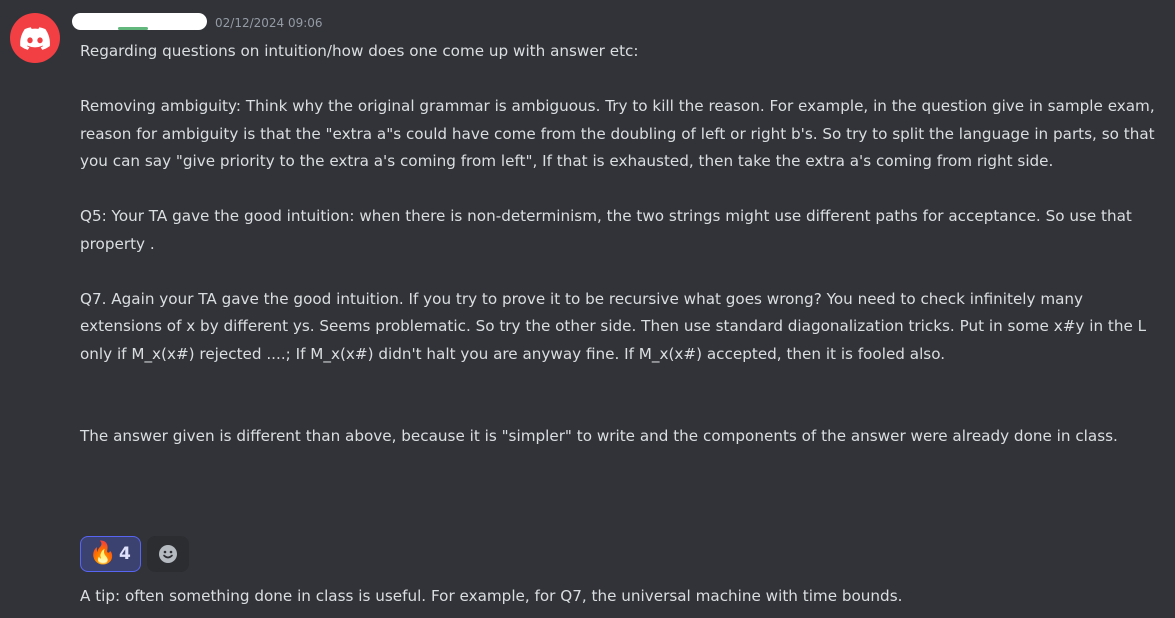 Image resolution: width=1175 pixels, height=618 pixels. What do you see at coordinates (103, 553) in the screenshot?
I see `fire-emoji-icon: 🔥` at bounding box center [103, 553].